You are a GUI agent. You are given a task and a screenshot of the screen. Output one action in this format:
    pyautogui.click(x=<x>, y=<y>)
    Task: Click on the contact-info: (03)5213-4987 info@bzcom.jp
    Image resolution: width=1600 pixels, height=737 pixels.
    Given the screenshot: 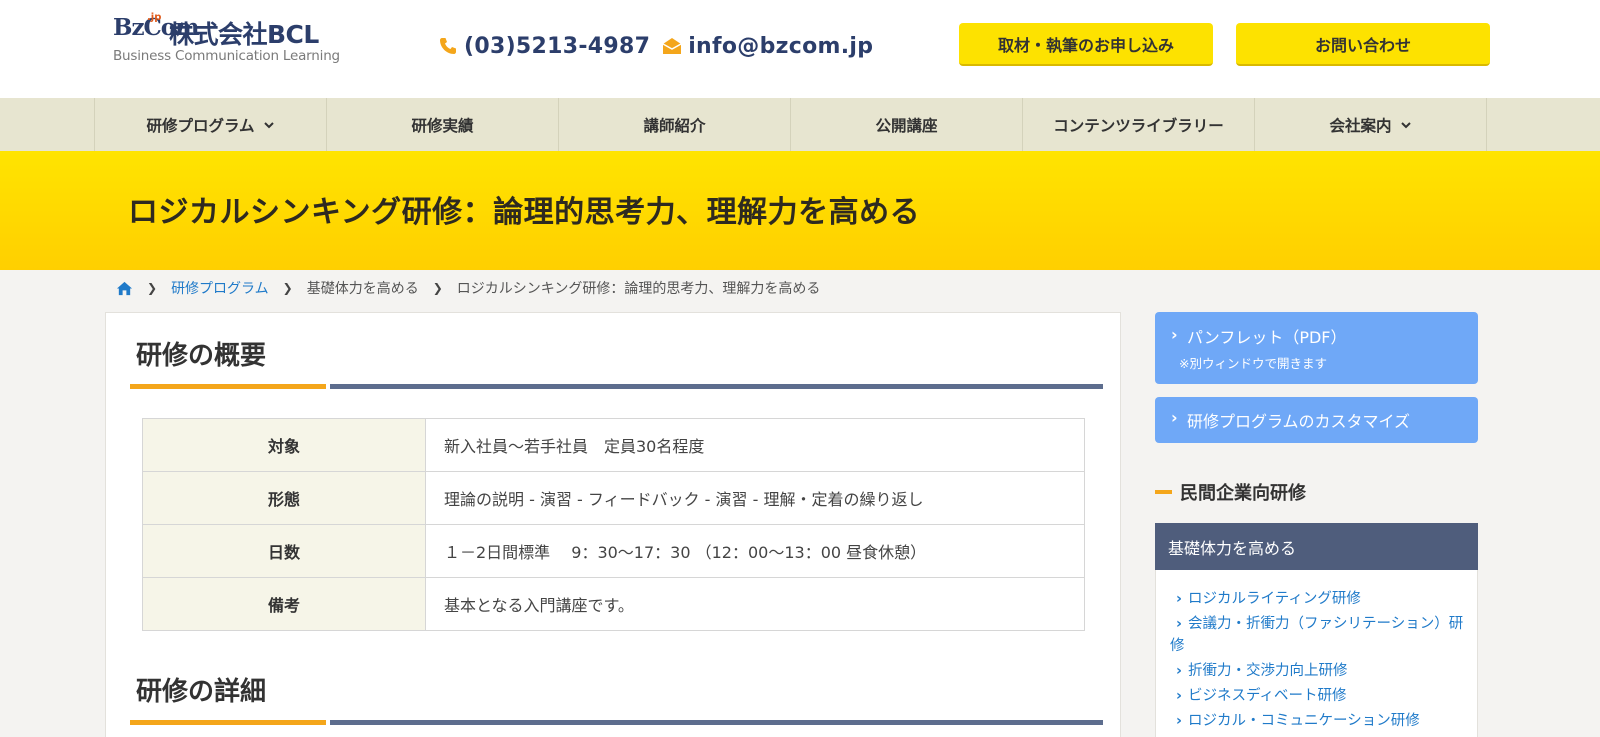 What is the action you would take?
    pyautogui.click(x=655, y=46)
    